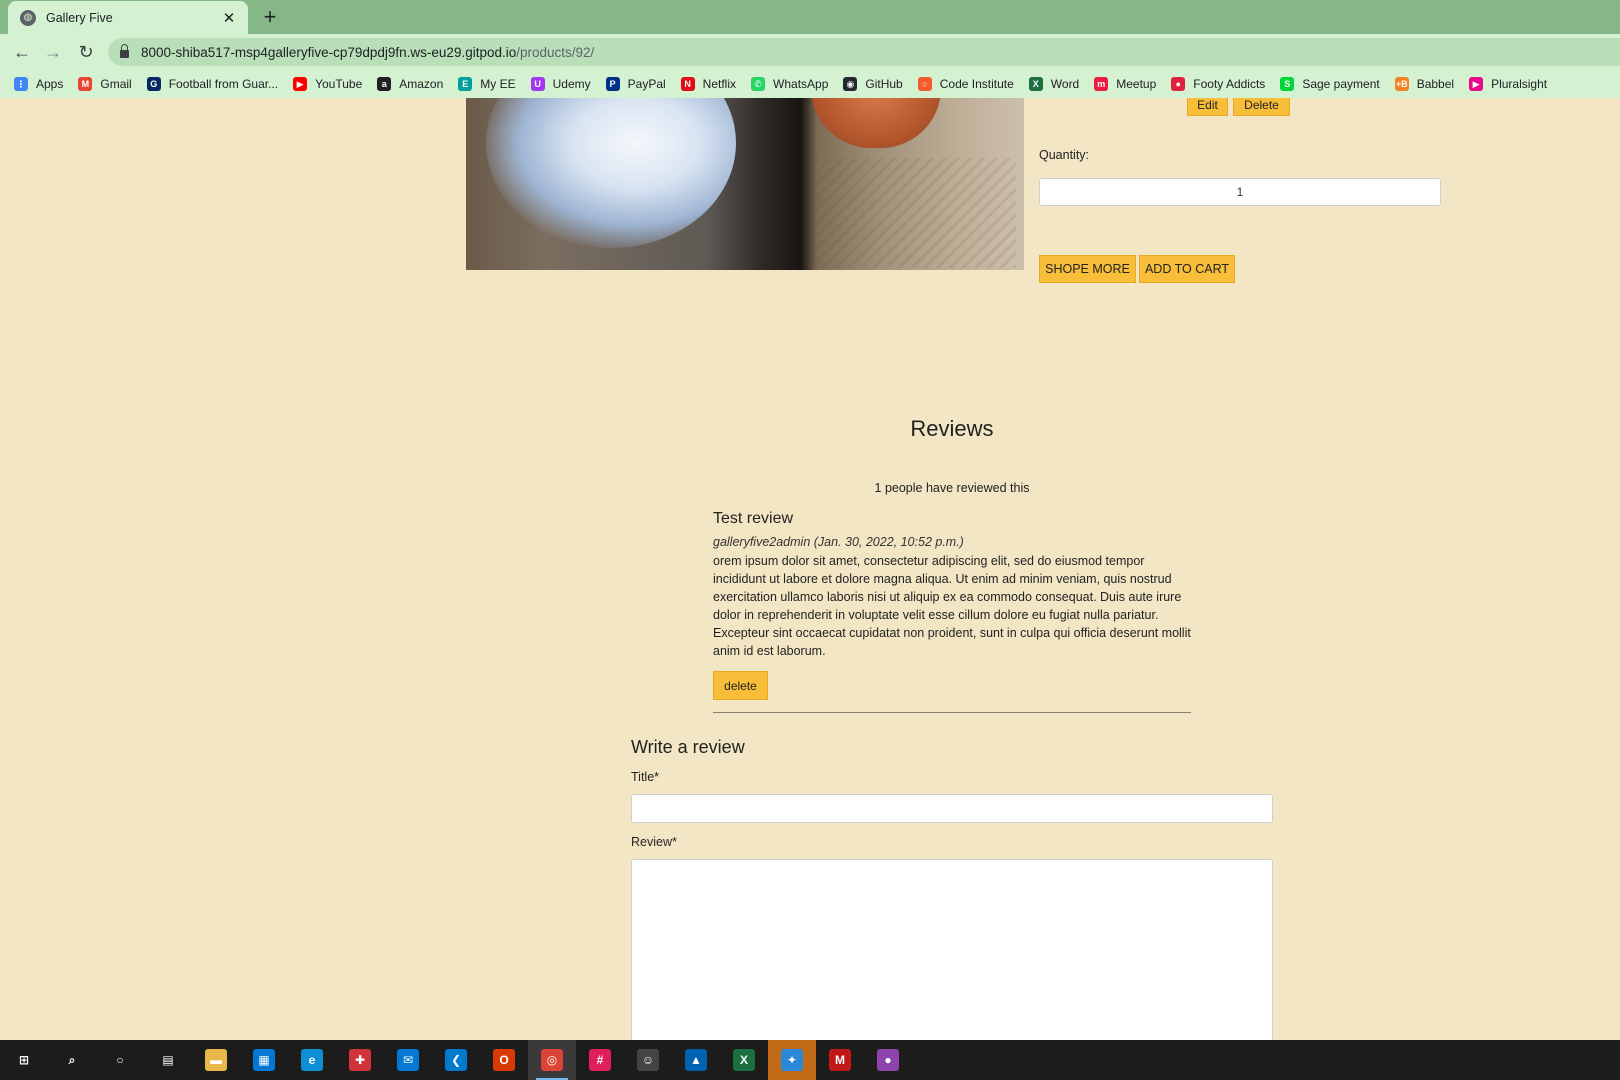 The image size is (1620, 1080). Describe the element at coordinates (1240, 192) in the screenshot. I see `quantity-input: 1` at that location.